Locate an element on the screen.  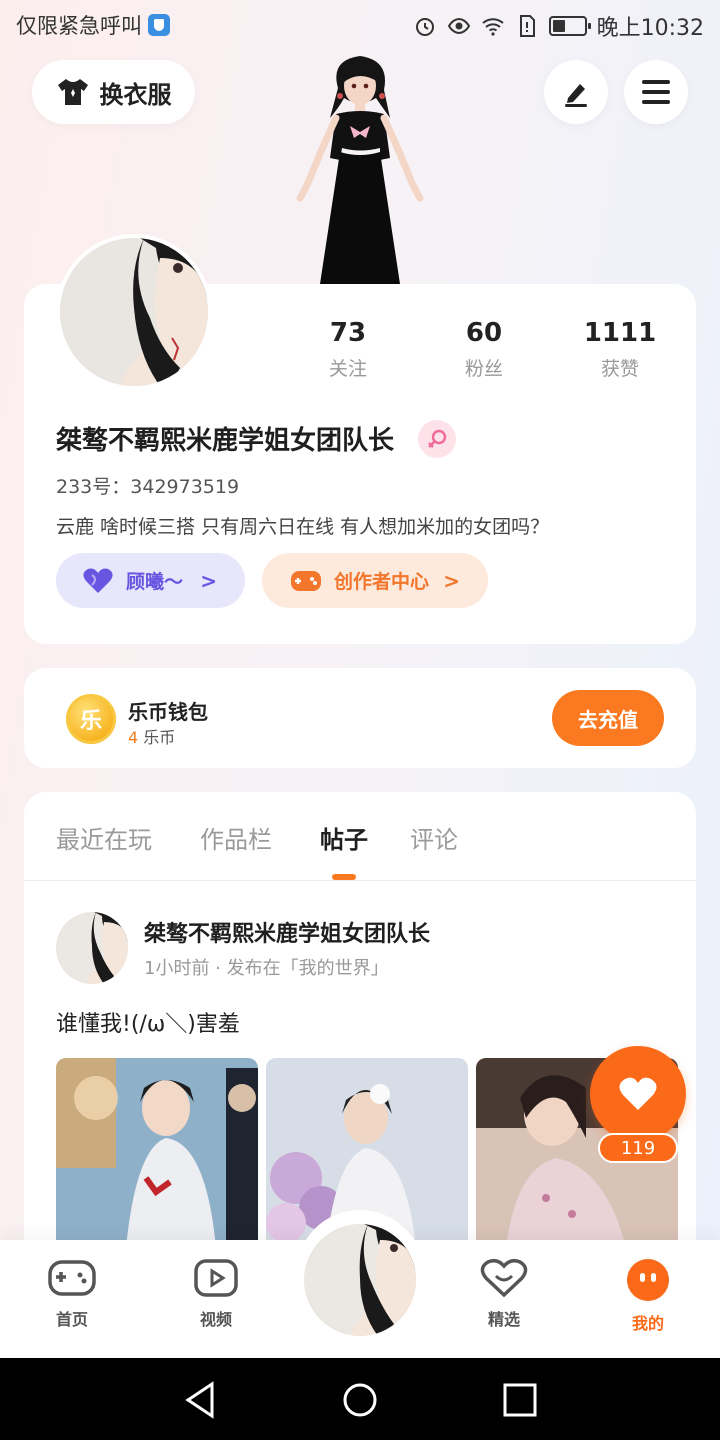
wallet-unit: 乐币 is located at coordinates (159, 737).